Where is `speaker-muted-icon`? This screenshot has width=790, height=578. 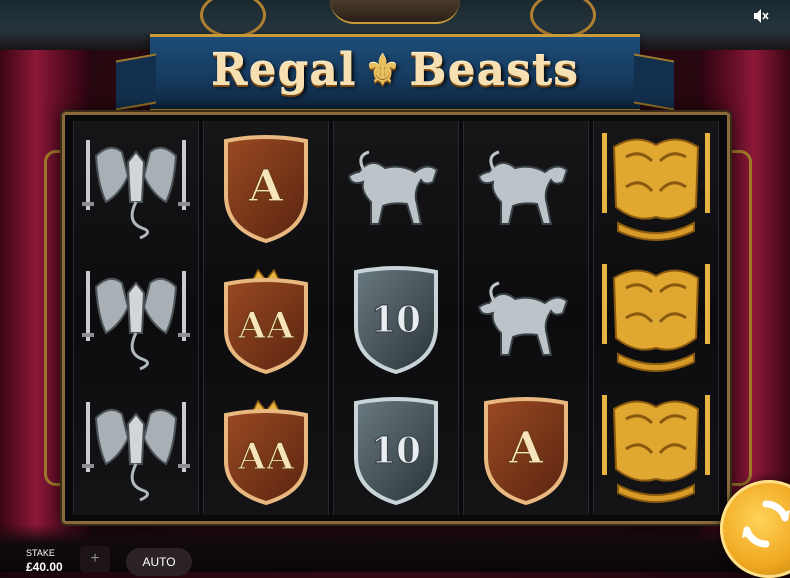 speaker-muted-icon is located at coordinates (762, 17).